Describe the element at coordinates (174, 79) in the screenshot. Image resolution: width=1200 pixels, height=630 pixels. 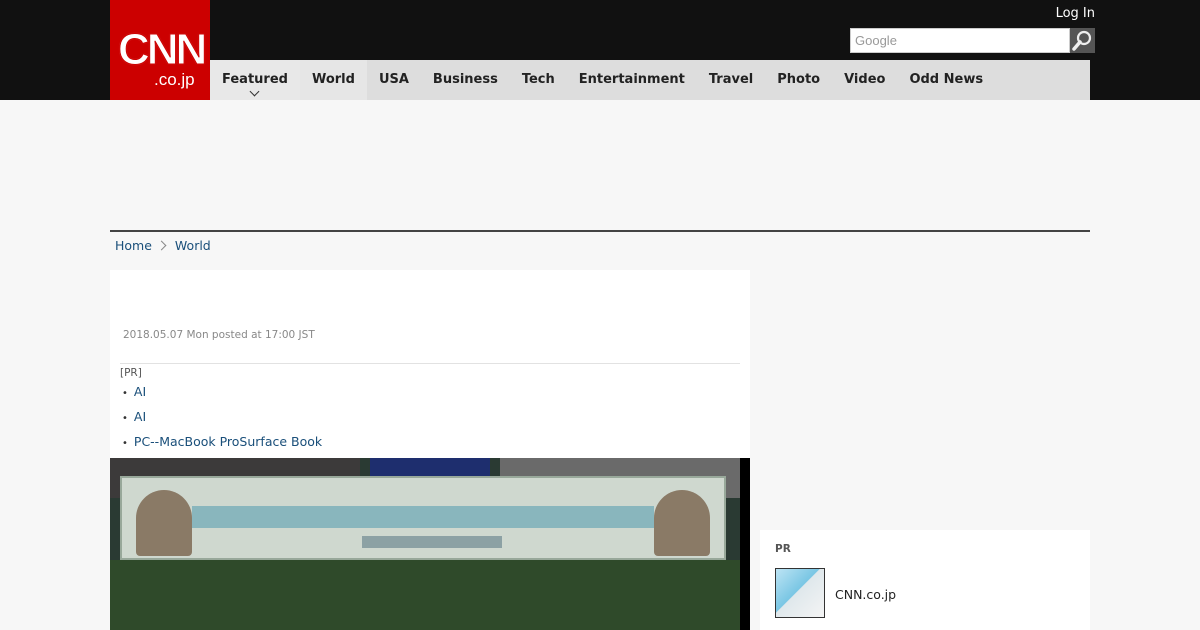
I see `logo-sub-text: .co.jp` at that location.